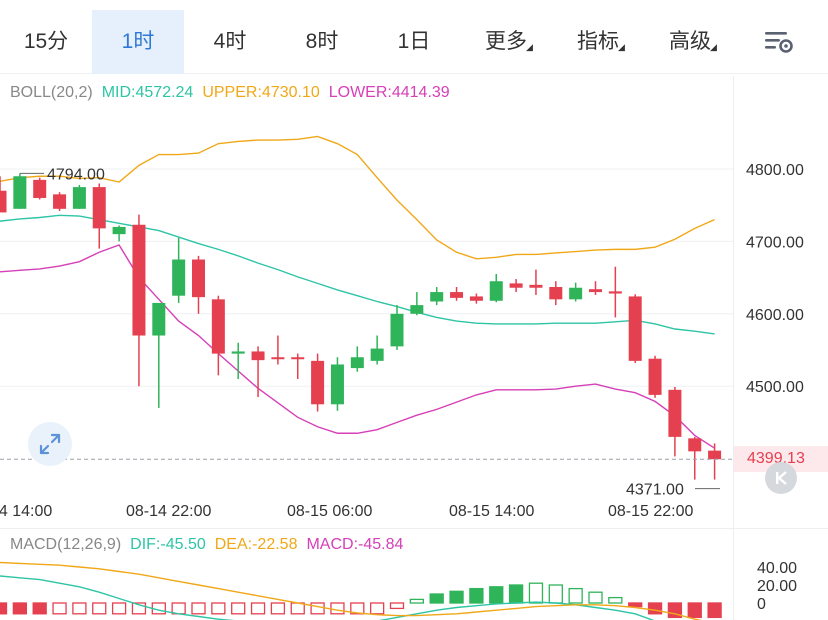  I want to click on tab-label: 高级, so click(690, 41).